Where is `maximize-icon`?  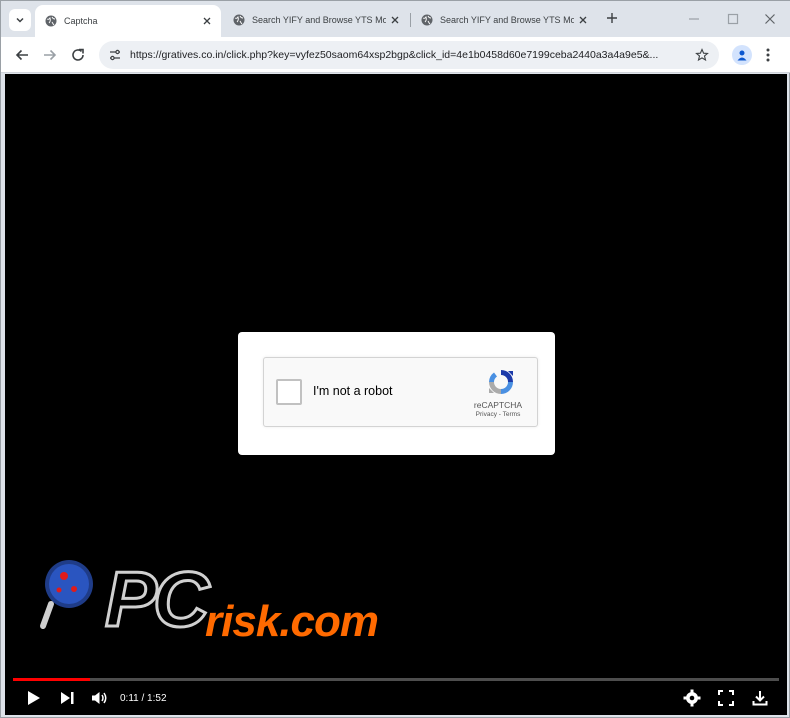 maximize-icon is located at coordinates (733, 19).